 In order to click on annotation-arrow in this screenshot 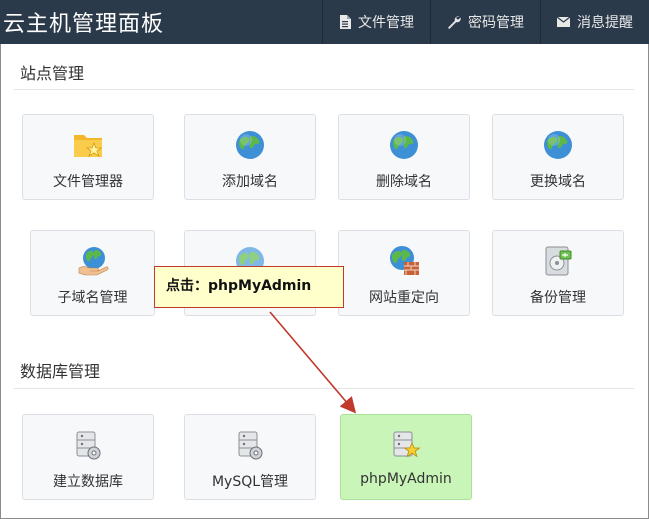, I will do `click(313, 362)`.